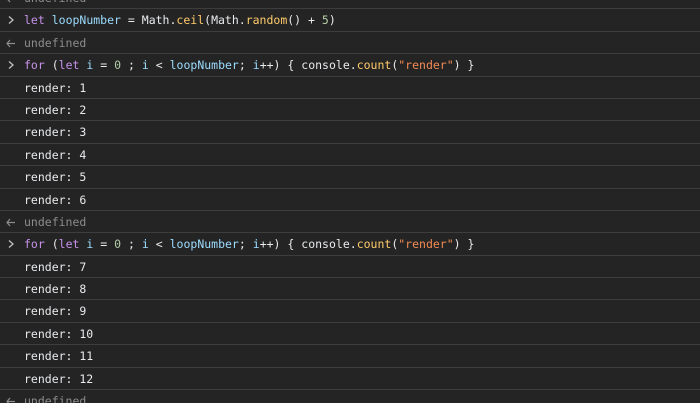 Image resolution: width=700 pixels, height=403 pixels. What do you see at coordinates (55, 132) in the screenshot?
I see `log-message: render: 3` at bounding box center [55, 132].